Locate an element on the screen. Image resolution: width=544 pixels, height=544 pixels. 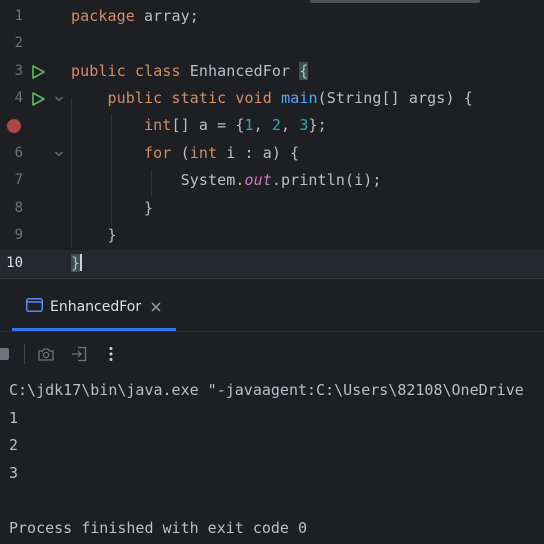
method-name: main is located at coordinates (299, 98).